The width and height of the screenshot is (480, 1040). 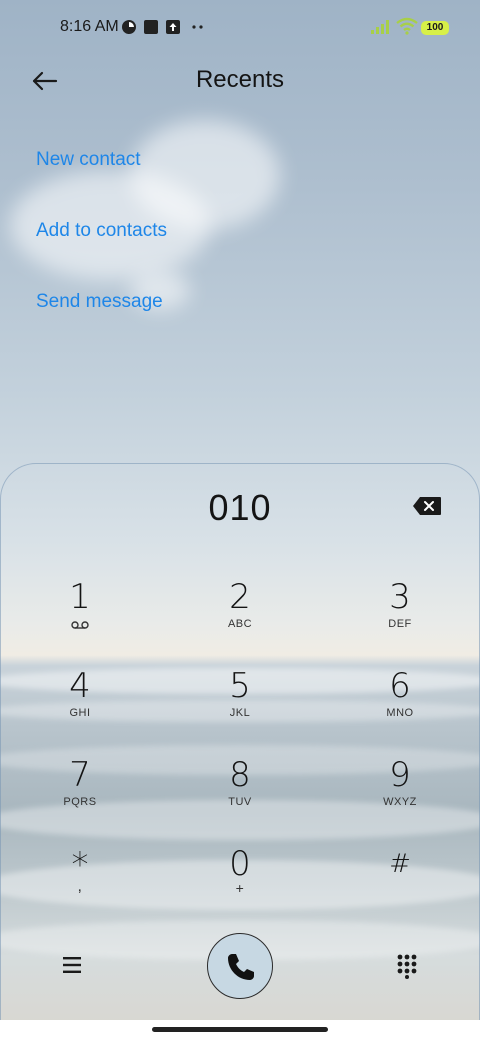 I want to click on key-hash: #, so click(x=400, y=864).